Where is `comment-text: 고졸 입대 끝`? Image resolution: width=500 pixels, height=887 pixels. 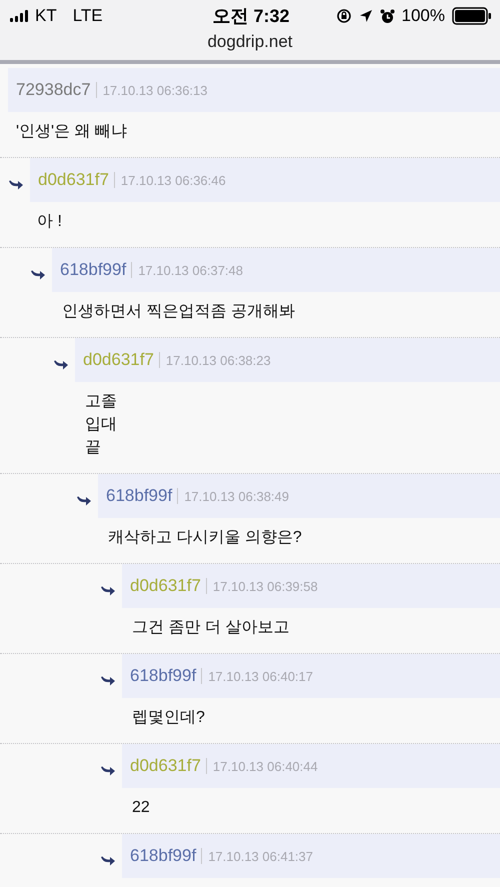
comment-text: 고졸 입대 끝 is located at coordinates (101, 425).